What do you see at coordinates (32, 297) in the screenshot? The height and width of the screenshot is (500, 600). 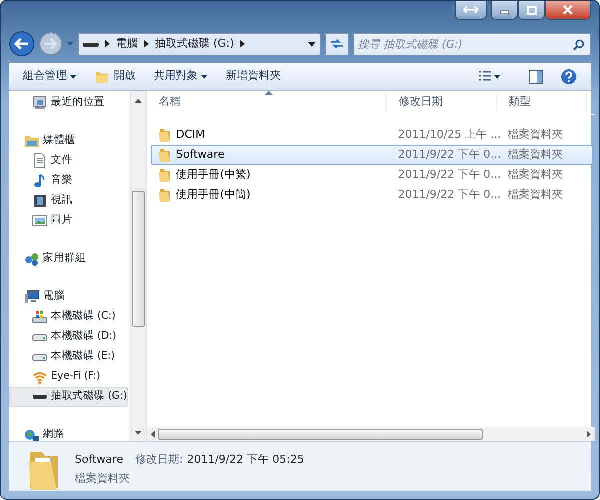 I see `computer-icon` at bounding box center [32, 297].